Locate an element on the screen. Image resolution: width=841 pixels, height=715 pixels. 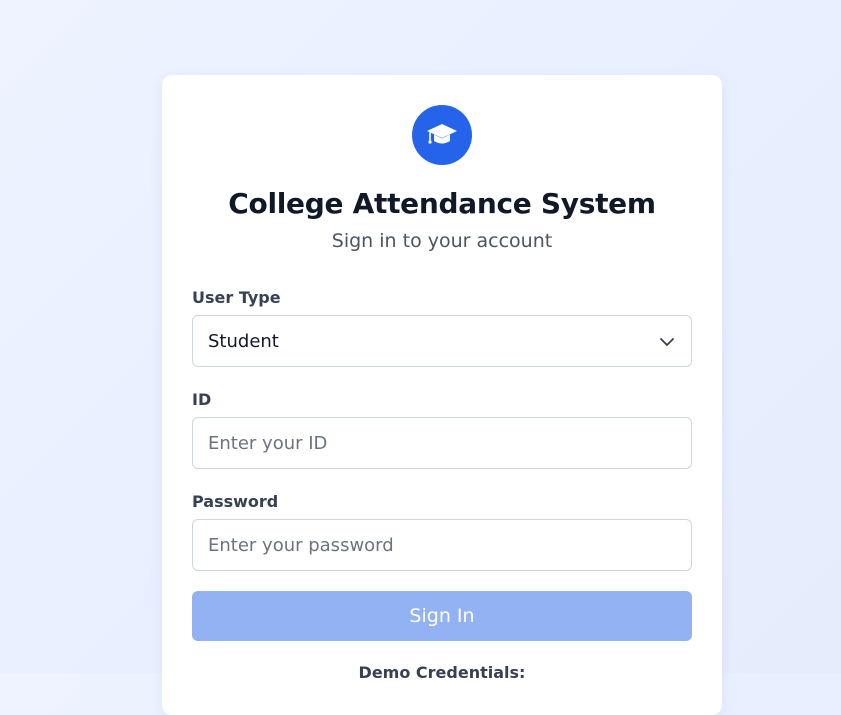
user-type-select: Student is located at coordinates (442, 341).